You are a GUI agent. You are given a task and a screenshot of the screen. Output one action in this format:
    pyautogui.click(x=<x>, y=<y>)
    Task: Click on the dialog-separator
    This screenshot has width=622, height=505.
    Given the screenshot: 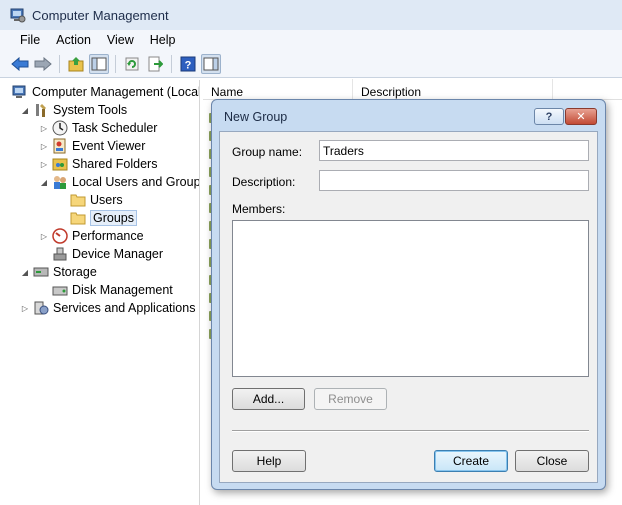 What is the action you would take?
    pyautogui.click(x=410, y=431)
    